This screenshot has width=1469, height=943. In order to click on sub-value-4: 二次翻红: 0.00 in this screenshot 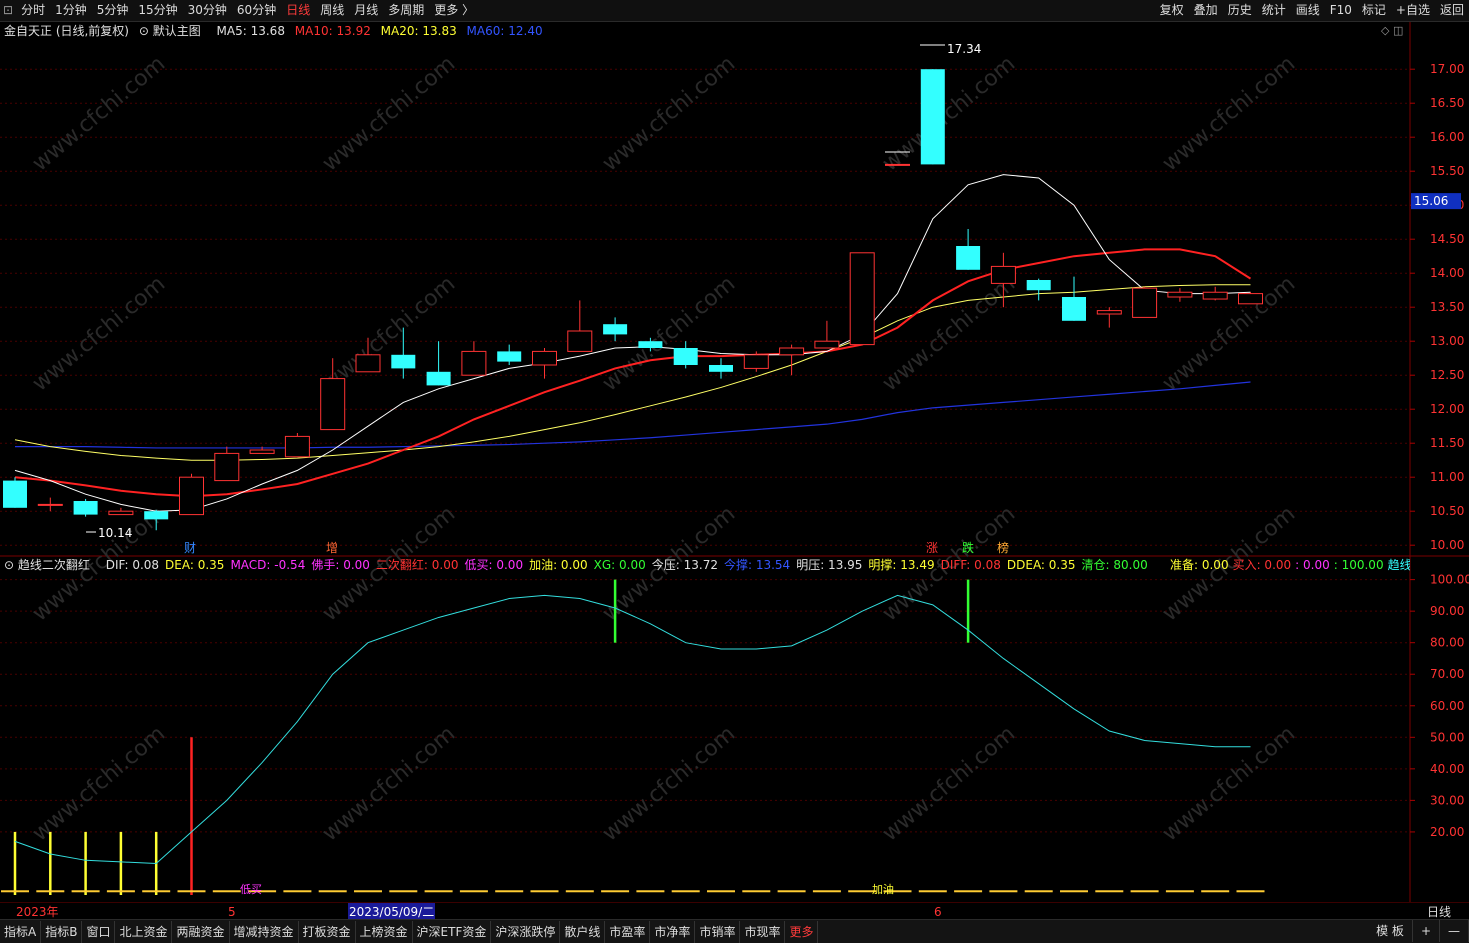, I will do `click(417, 565)`.